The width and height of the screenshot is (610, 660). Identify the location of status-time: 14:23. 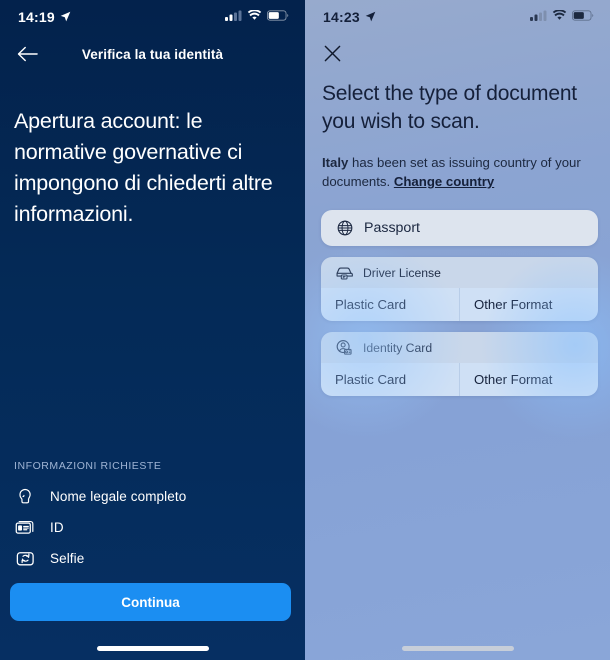
(341, 17).